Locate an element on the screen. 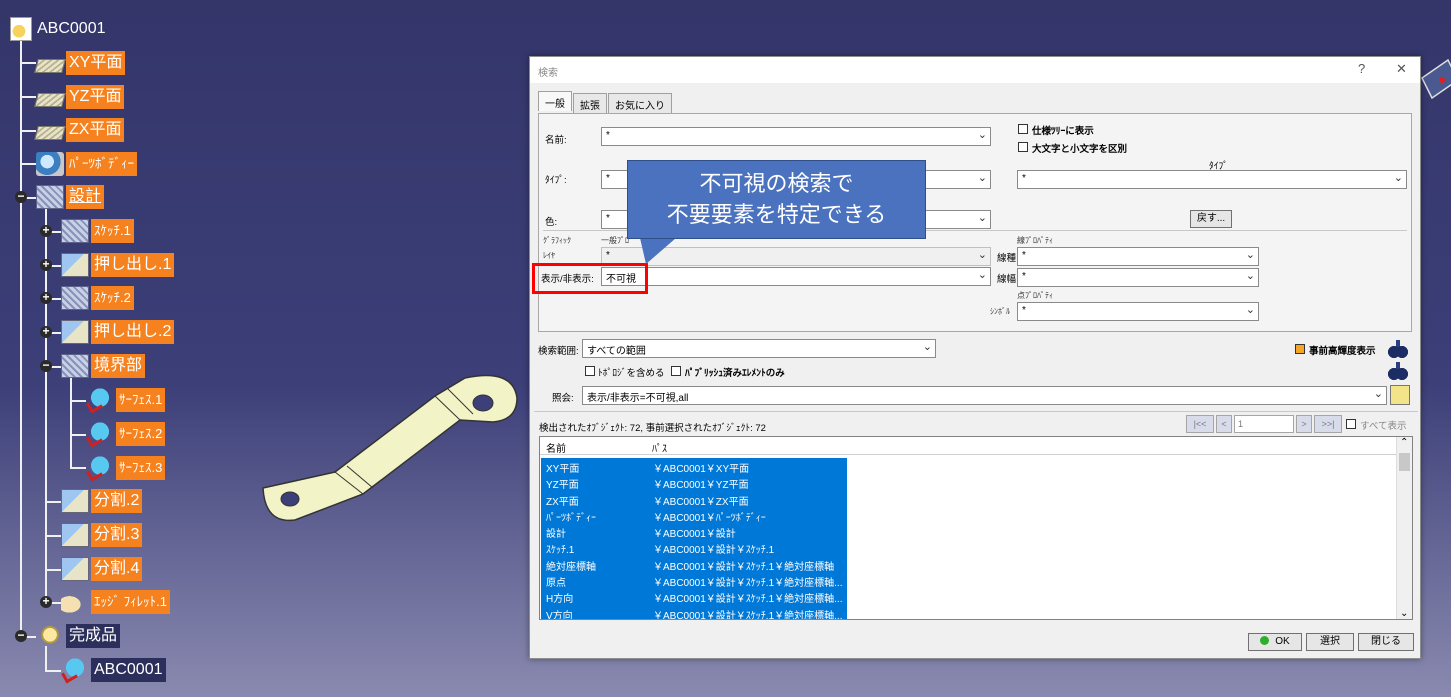 The height and width of the screenshot is (697, 1451). line-type-value: * is located at coordinates (1024, 255).